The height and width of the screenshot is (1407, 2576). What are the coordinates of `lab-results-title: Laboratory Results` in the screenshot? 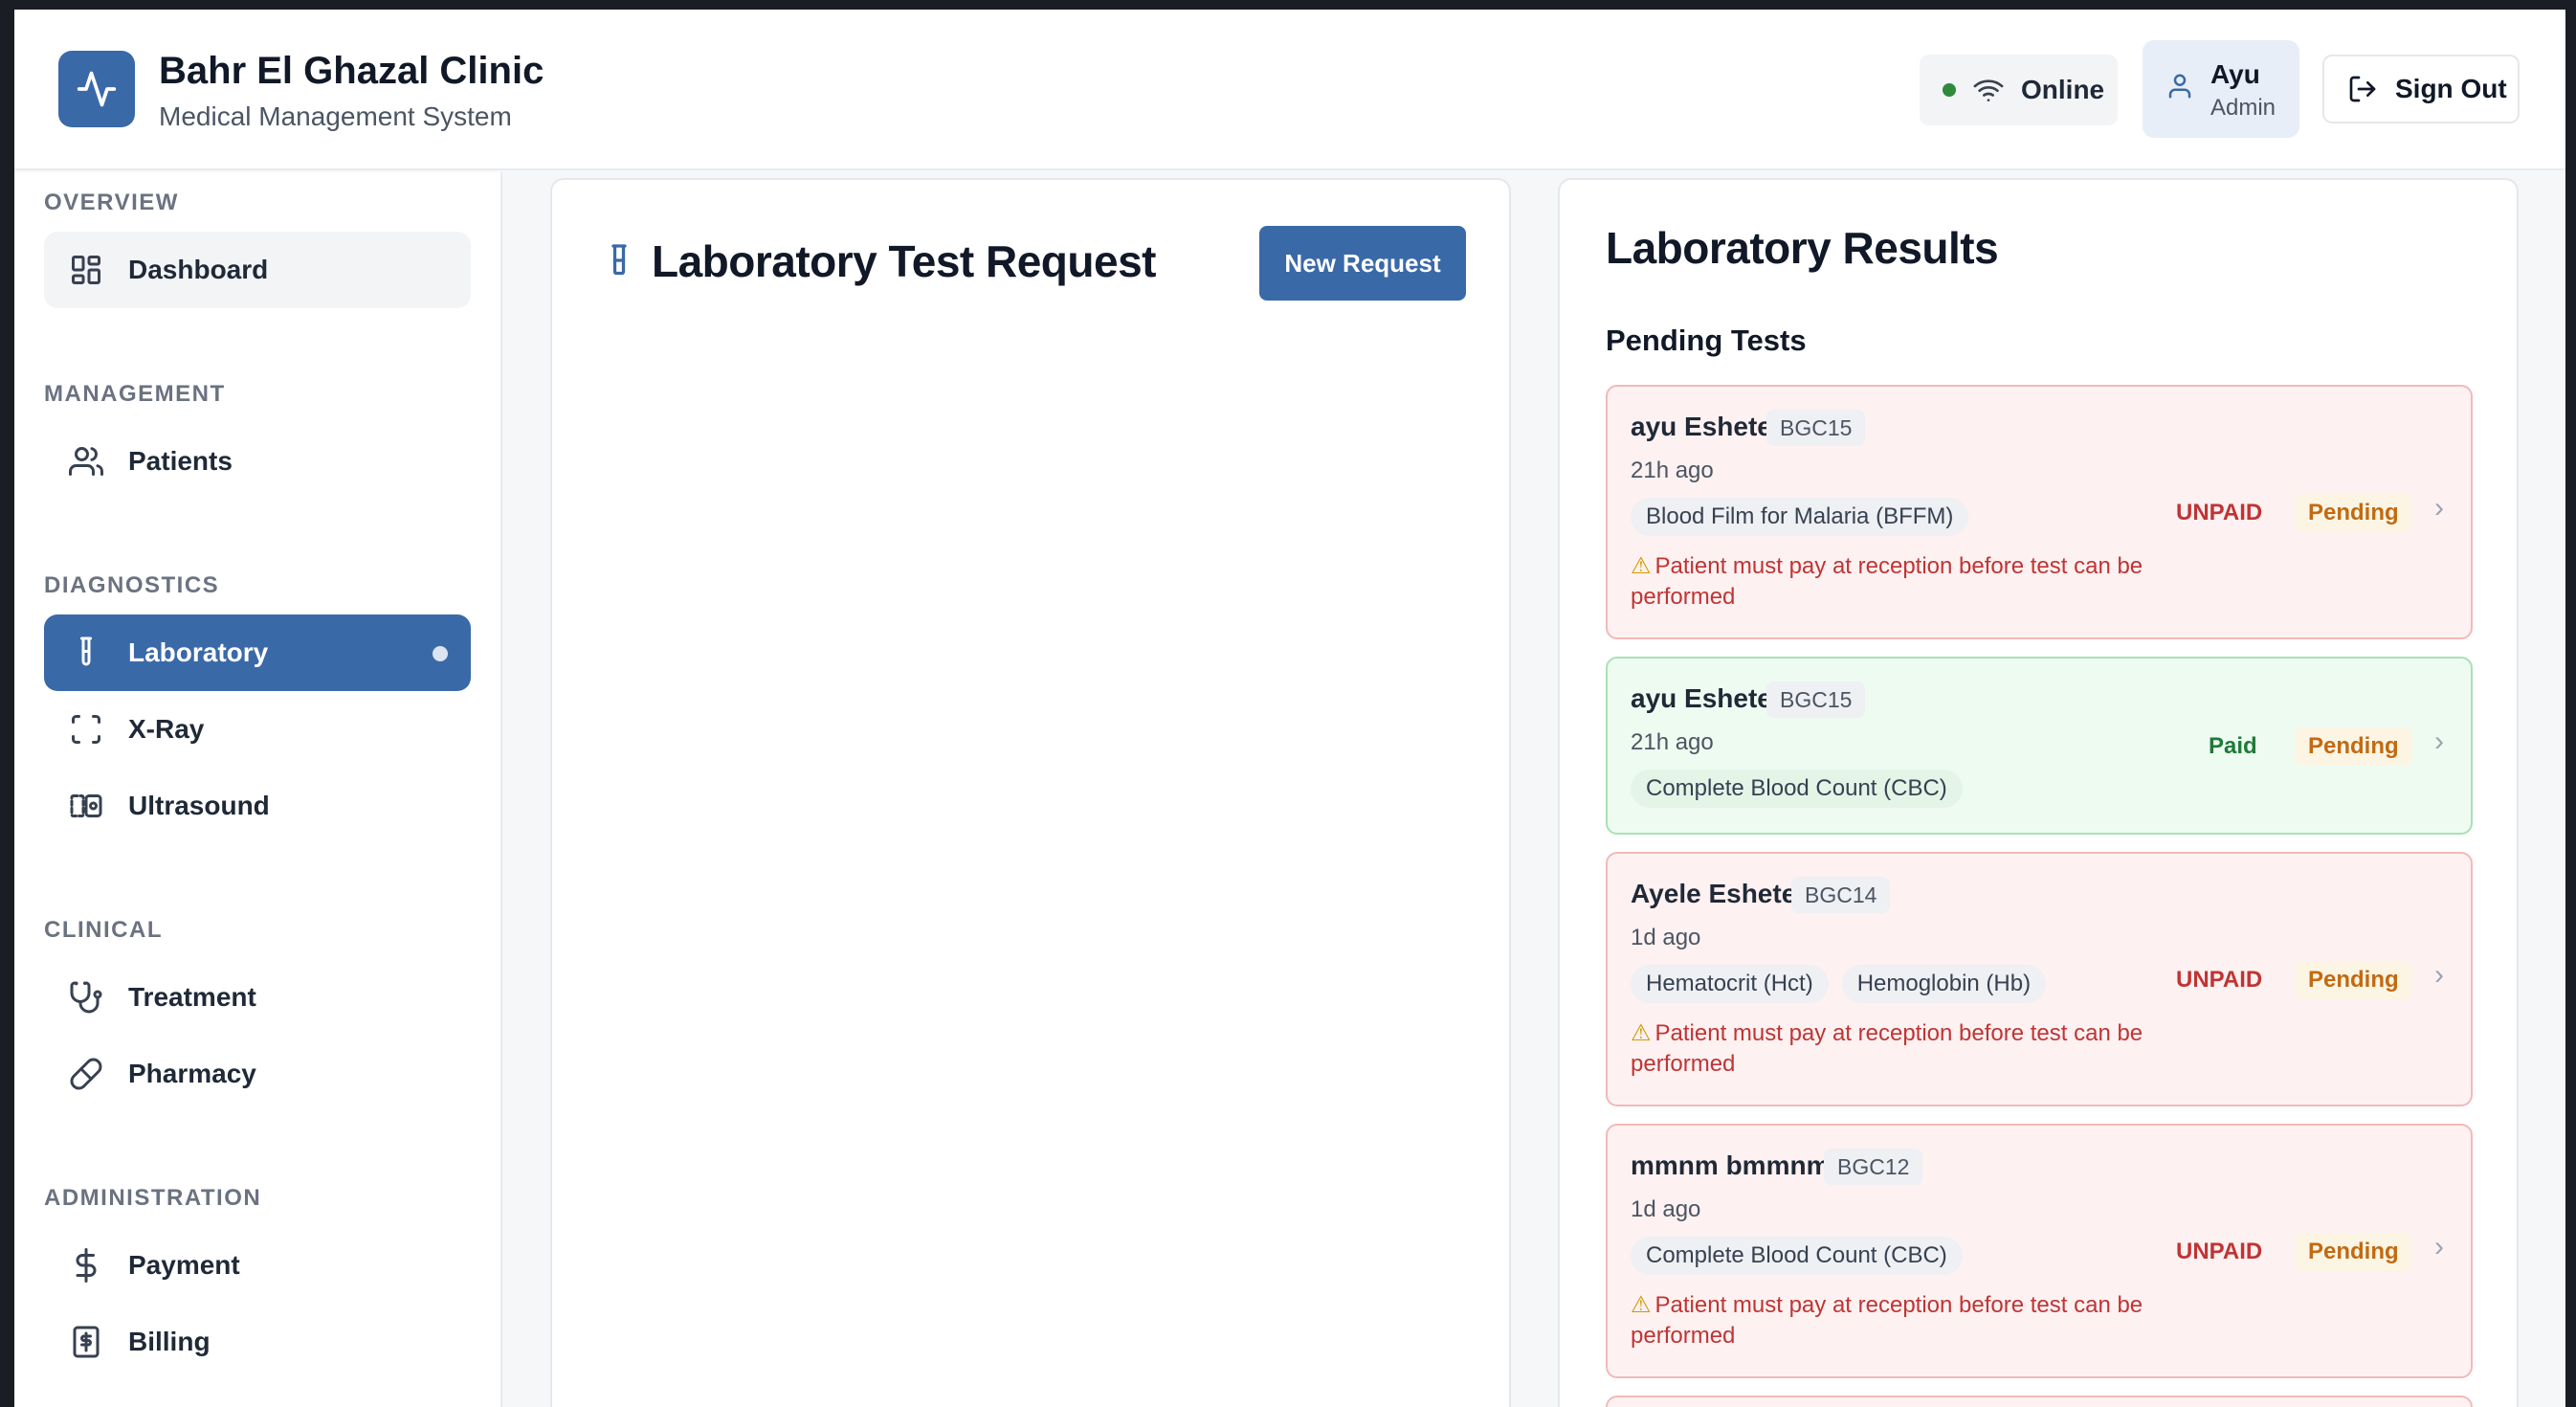 It's located at (1802, 248).